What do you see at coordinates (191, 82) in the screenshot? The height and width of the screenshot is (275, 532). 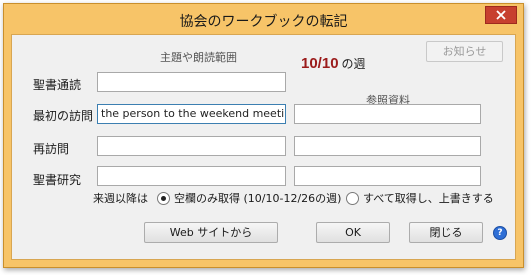 I see `bible-reading-theme-input` at bounding box center [191, 82].